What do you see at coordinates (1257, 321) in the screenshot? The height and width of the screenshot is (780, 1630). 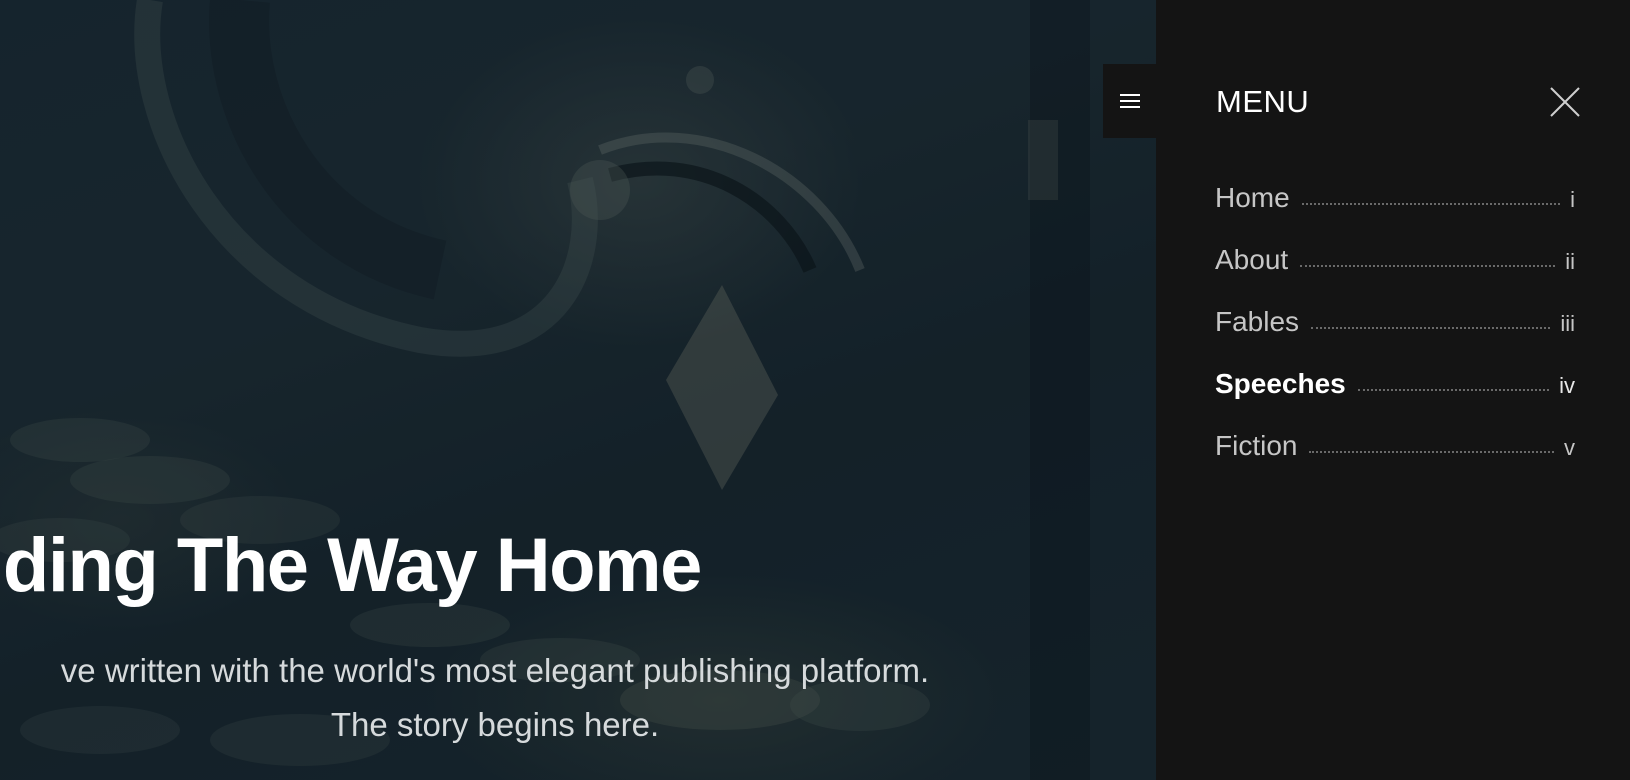 I see `menu-item-label: Fables` at bounding box center [1257, 321].